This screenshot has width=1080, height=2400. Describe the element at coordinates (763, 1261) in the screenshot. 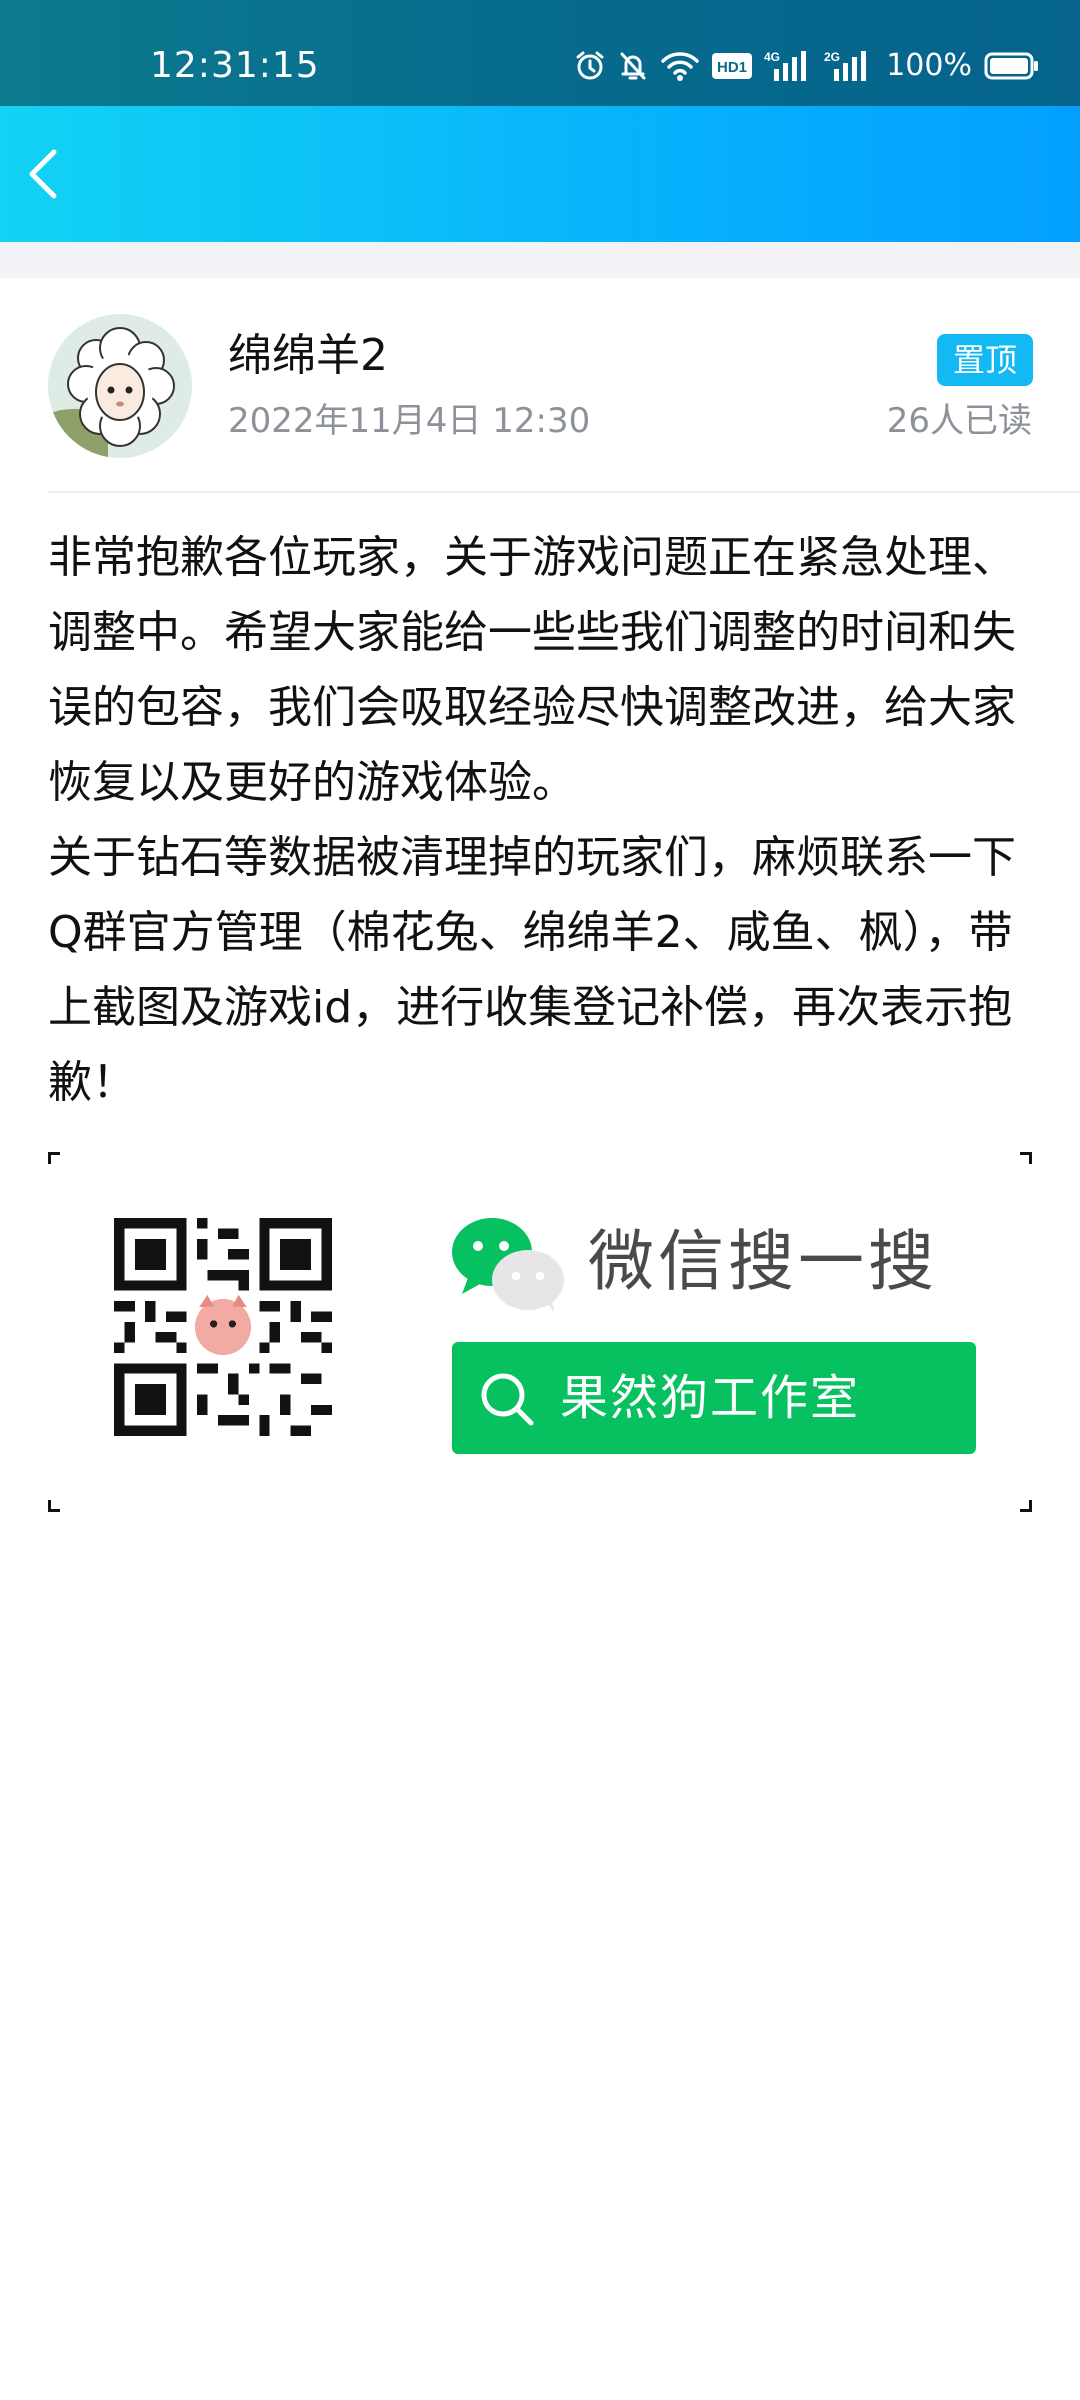

I see `wechat-search-title: 微信搜一搜` at that location.